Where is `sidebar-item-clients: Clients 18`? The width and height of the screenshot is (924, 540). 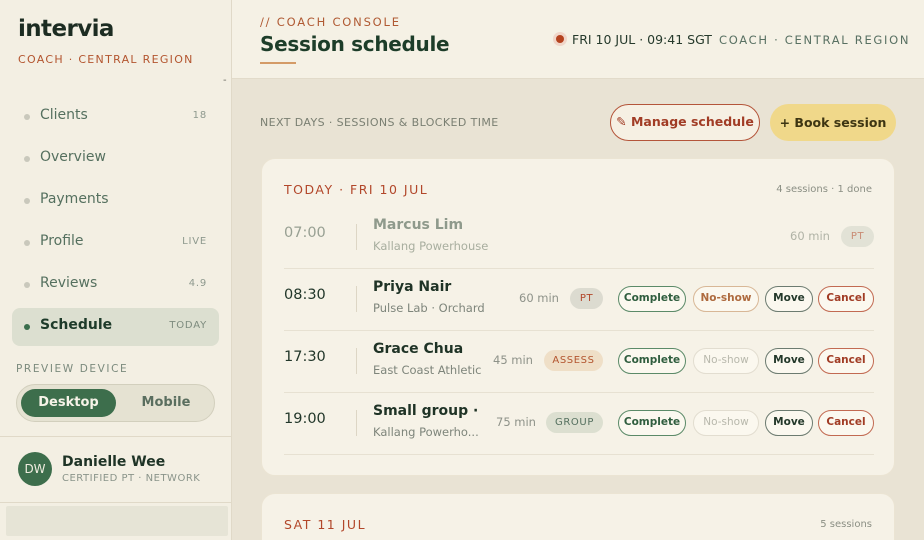 sidebar-item-clients: Clients 18 is located at coordinates (115, 117).